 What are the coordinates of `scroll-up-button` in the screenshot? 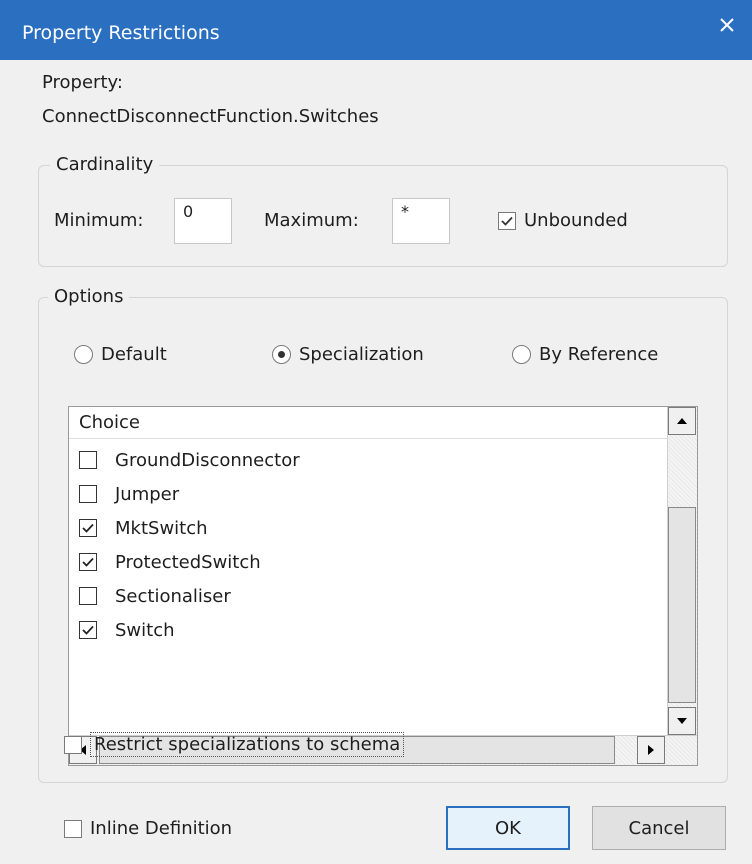 It's located at (682, 421).